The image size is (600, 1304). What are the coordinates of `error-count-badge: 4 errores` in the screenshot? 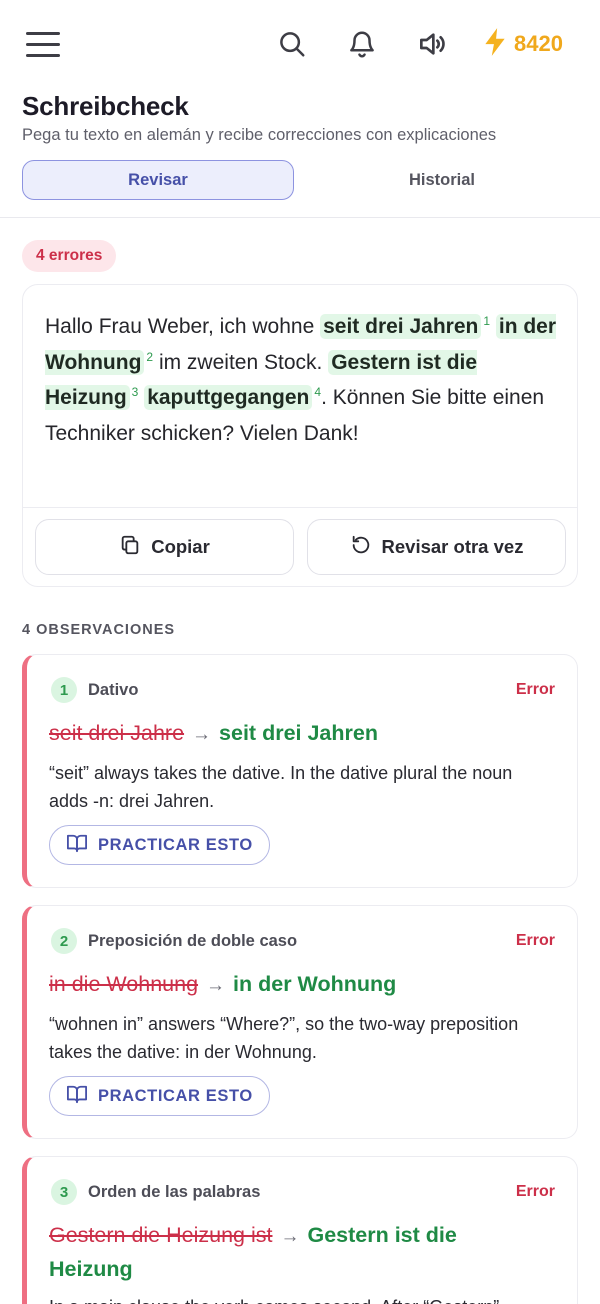 It's located at (69, 256).